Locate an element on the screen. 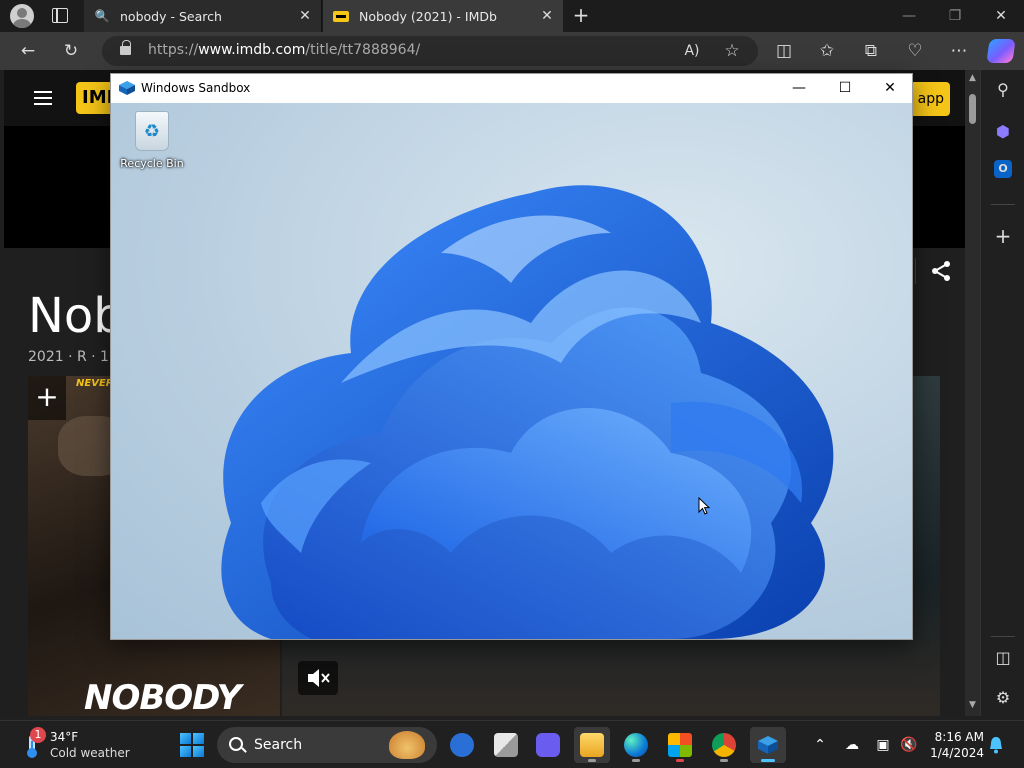 This screenshot has width=1024, height=768. share-icon is located at coordinates (941, 271).